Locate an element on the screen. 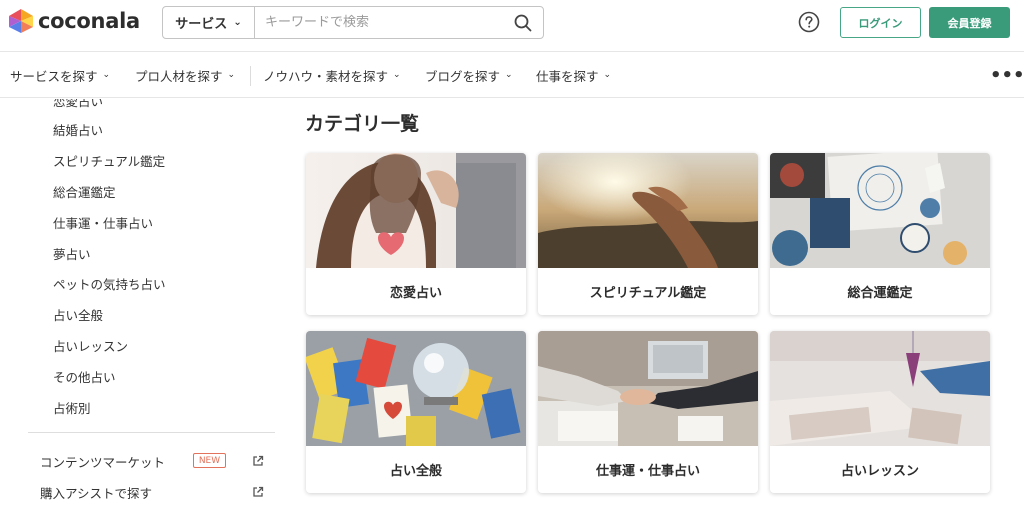 Image resolution: width=1024 pixels, height=507 pixels. card-label: 占いレッスン is located at coordinates (879, 471).